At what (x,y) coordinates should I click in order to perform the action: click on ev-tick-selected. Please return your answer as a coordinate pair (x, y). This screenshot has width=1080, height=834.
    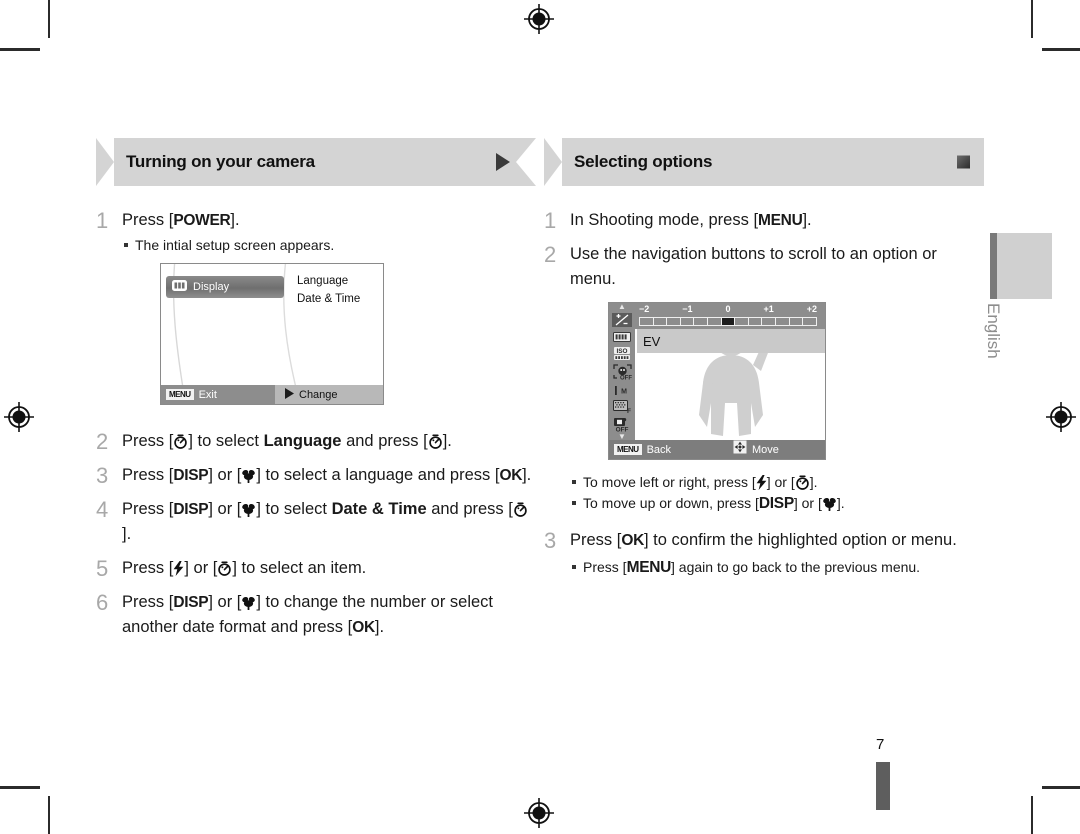
    Looking at the image, I should click on (728, 321).